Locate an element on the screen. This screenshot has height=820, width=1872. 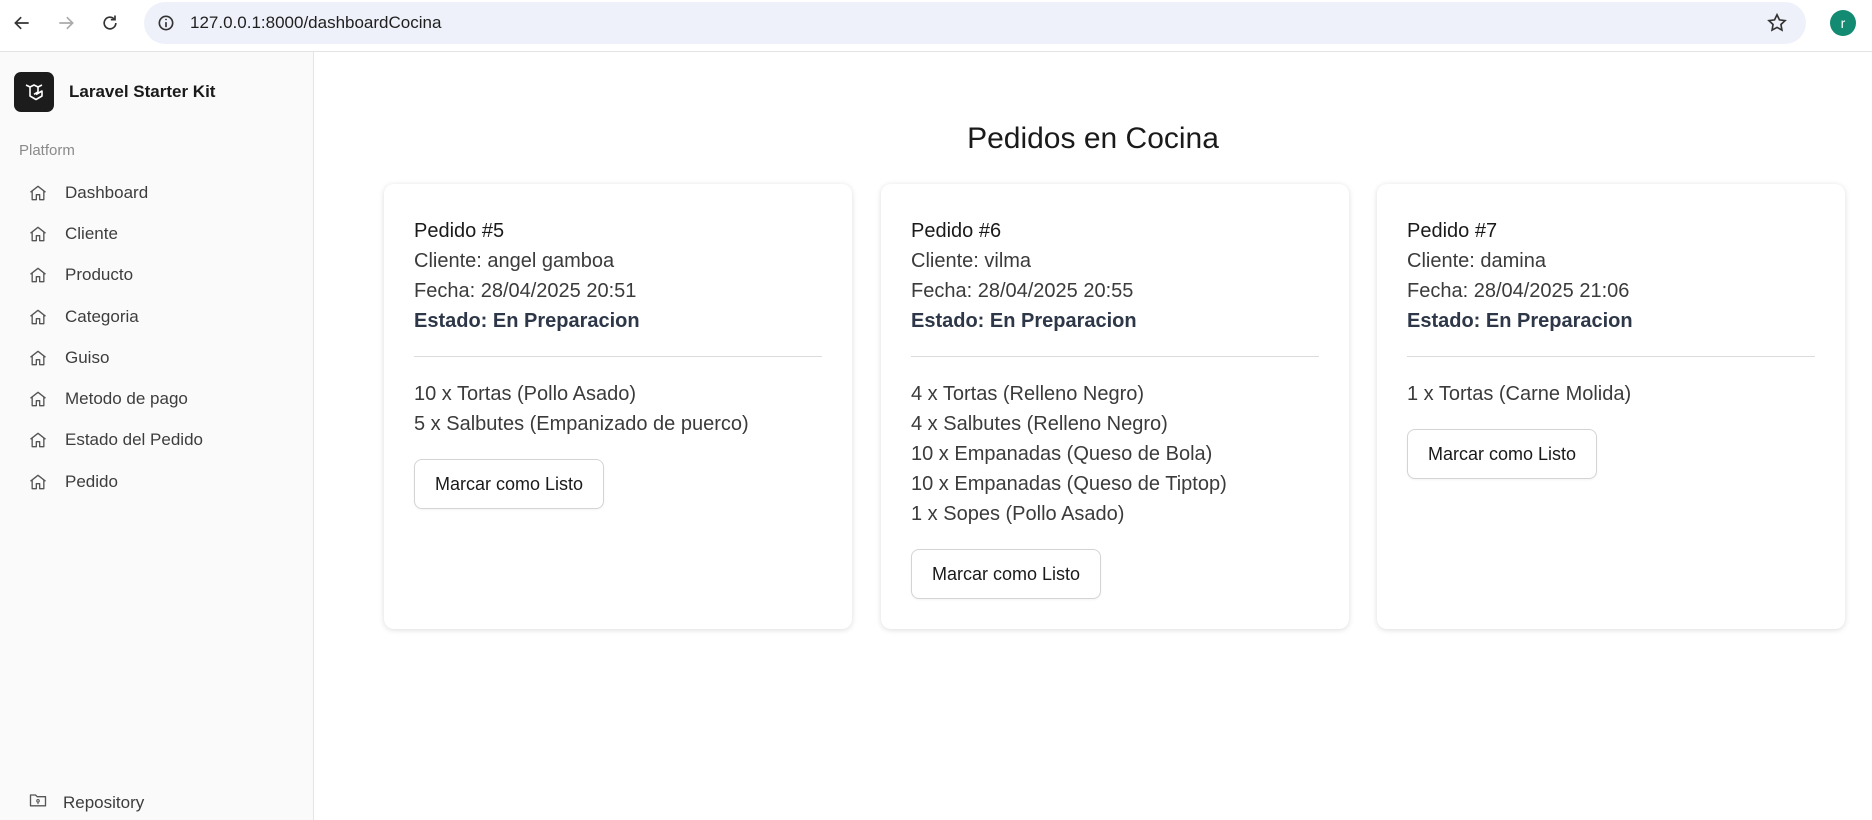
back-button is located at coordinates (22, 23).